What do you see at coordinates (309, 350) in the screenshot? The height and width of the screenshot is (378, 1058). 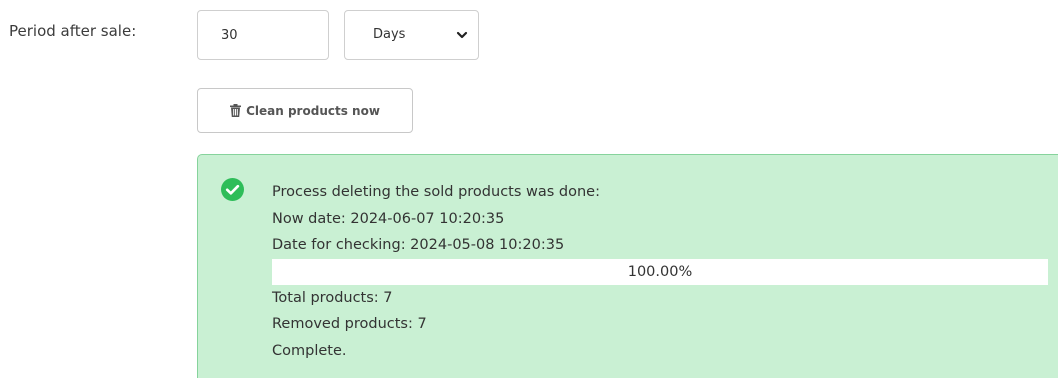 I see `status-text: Complete.` at bounding box center [309, 350].